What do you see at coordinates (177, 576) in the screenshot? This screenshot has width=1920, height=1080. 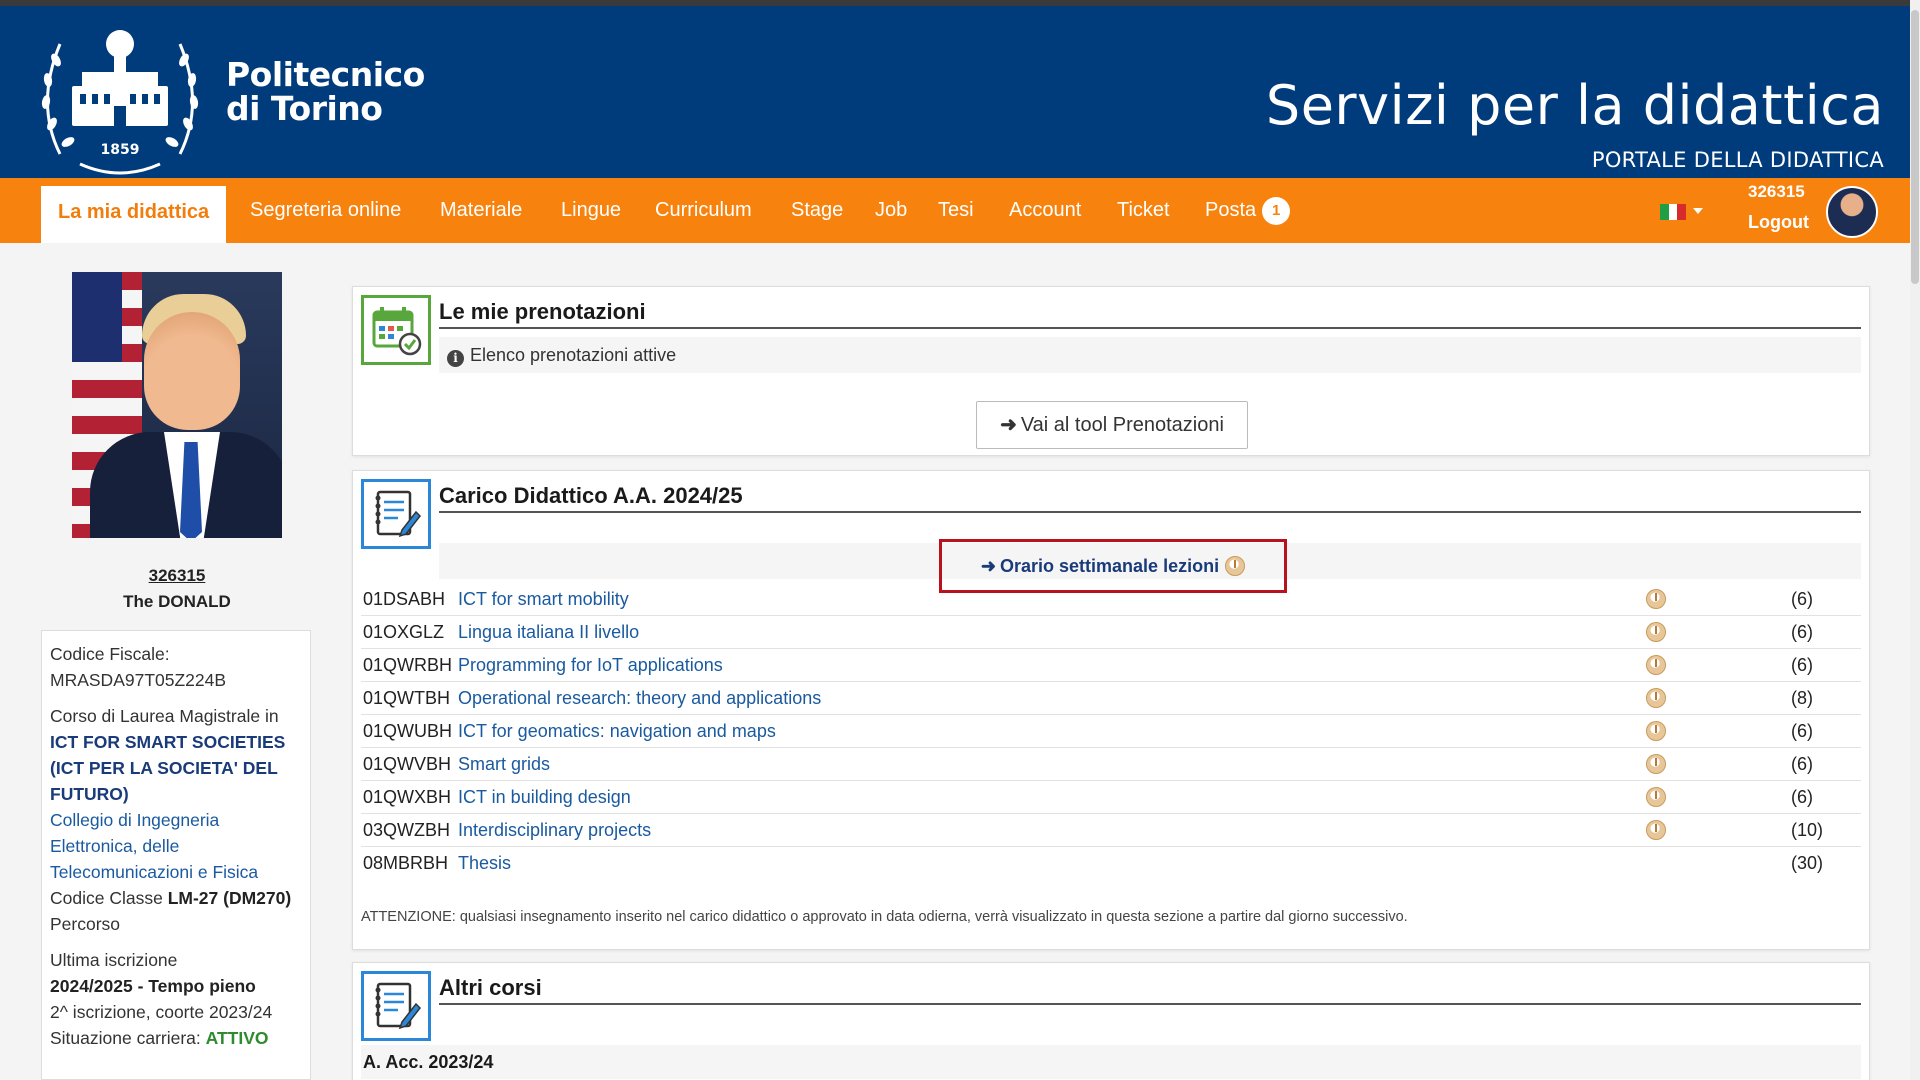 I see `student-id-link: 326315` at bounding box center [177, 576].